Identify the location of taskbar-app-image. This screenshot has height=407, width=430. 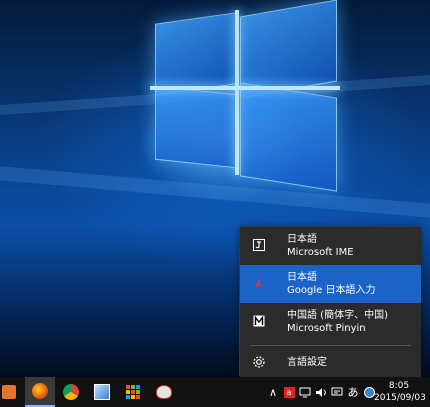
(102, 392).